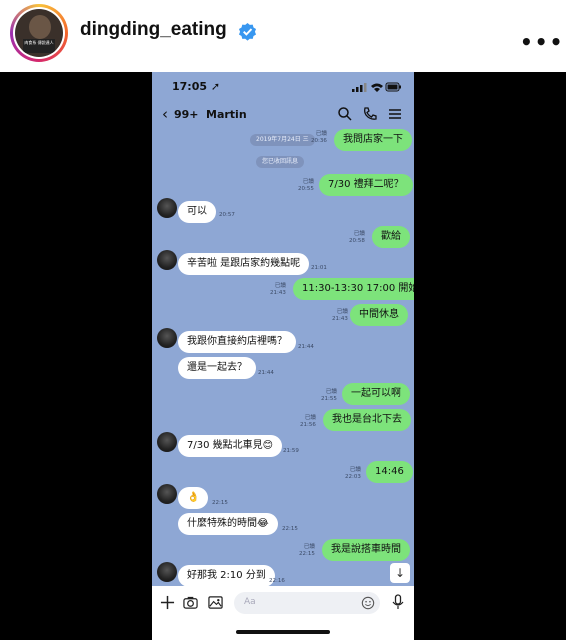  What do you see at coordinates (307, 603) in the screenshot?
I see `message-input: Aa` at bounding box center [307, 603].